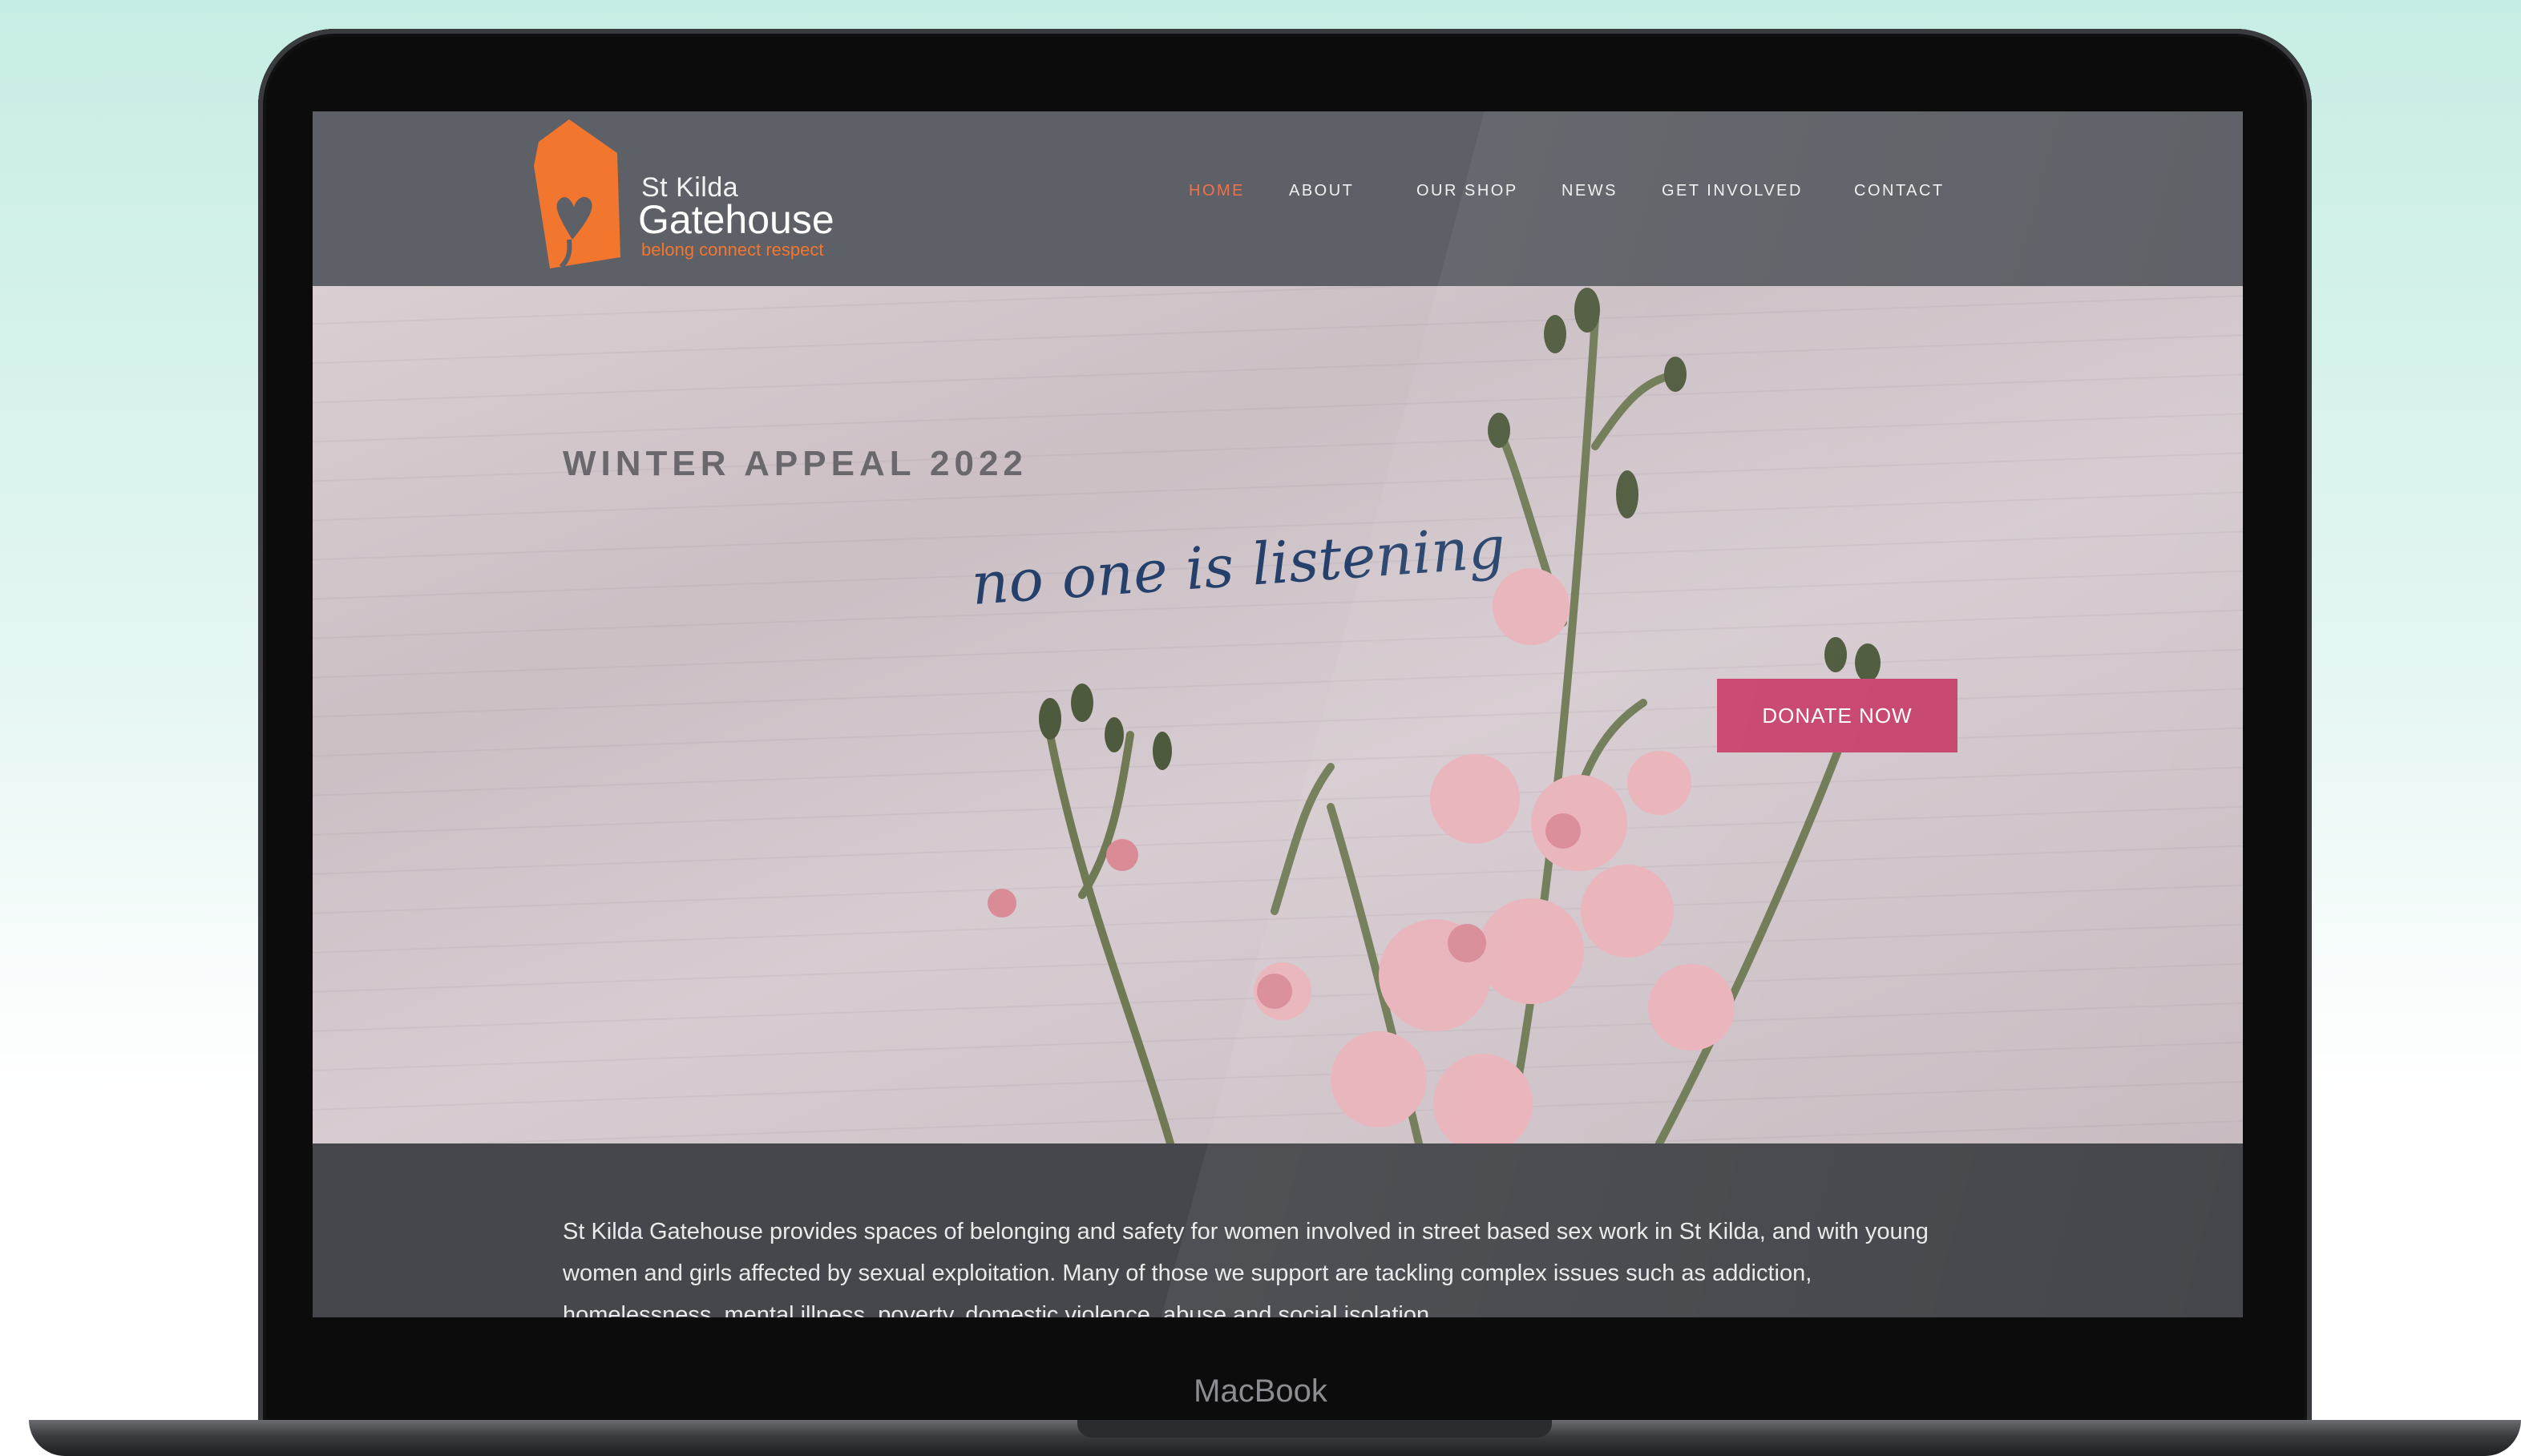 The image size is (2521, 1456). Describe the element at coordinates (1900, 191) in the screenshot. I see `nav-contact: CONTACT` at that location.